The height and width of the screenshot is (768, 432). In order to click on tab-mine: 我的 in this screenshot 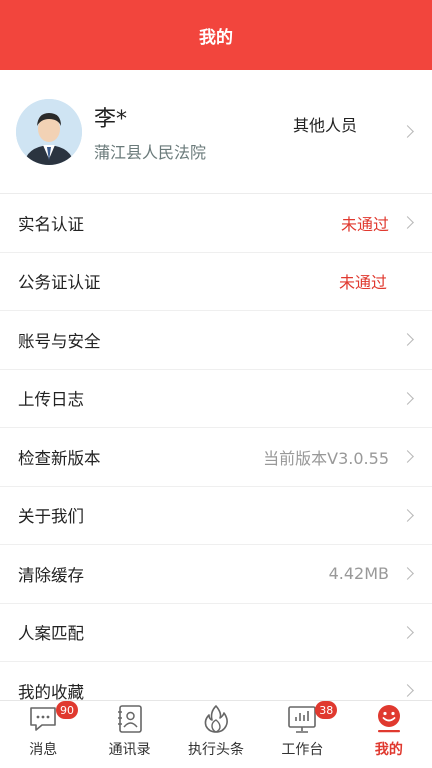, I will do `click(389, 734)`.